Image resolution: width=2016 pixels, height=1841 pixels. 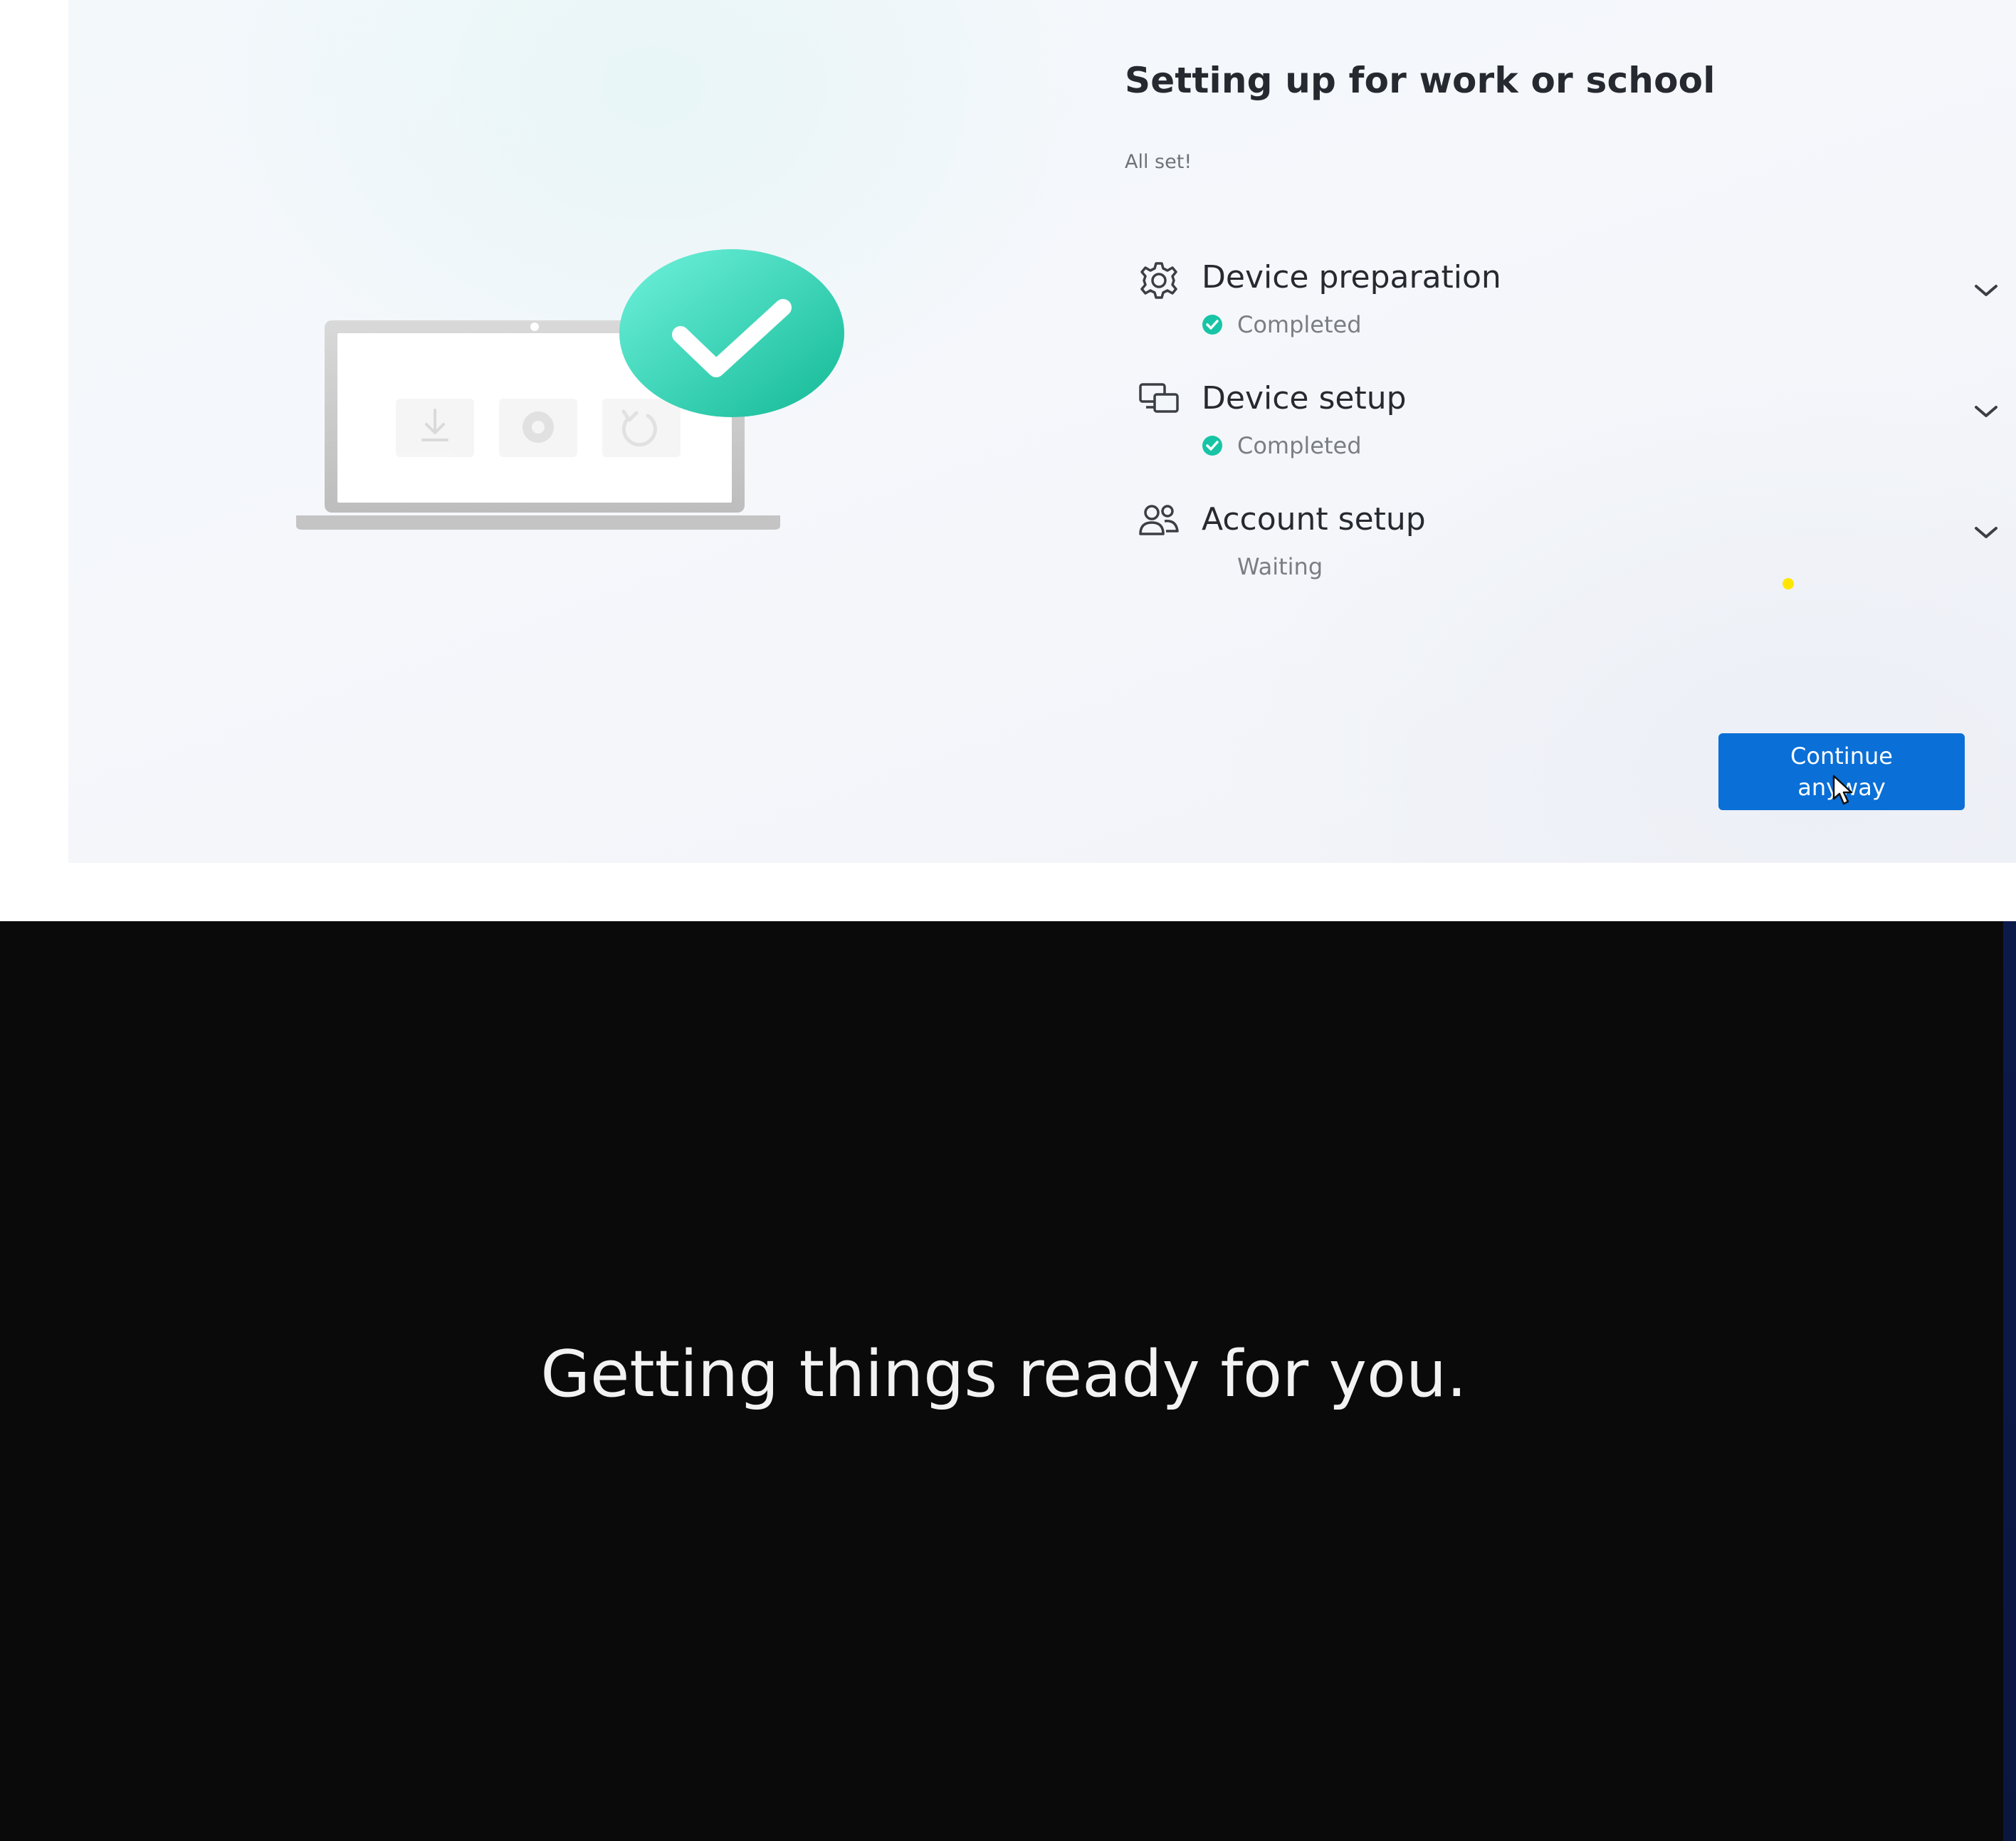 I want to click on status-subtitle: All set!, so click(x=1158, y=162).